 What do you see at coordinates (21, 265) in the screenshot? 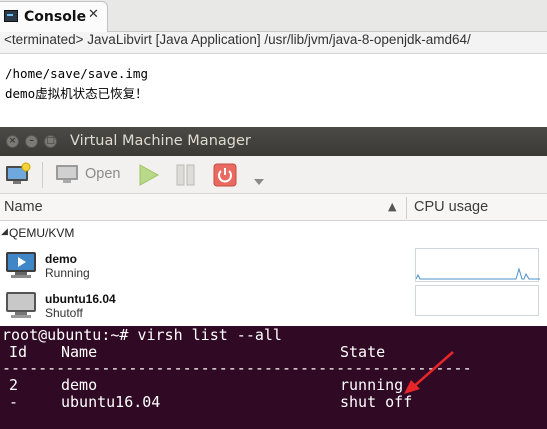
I see `monitor-play-icon` at bounding box center [21, 265].